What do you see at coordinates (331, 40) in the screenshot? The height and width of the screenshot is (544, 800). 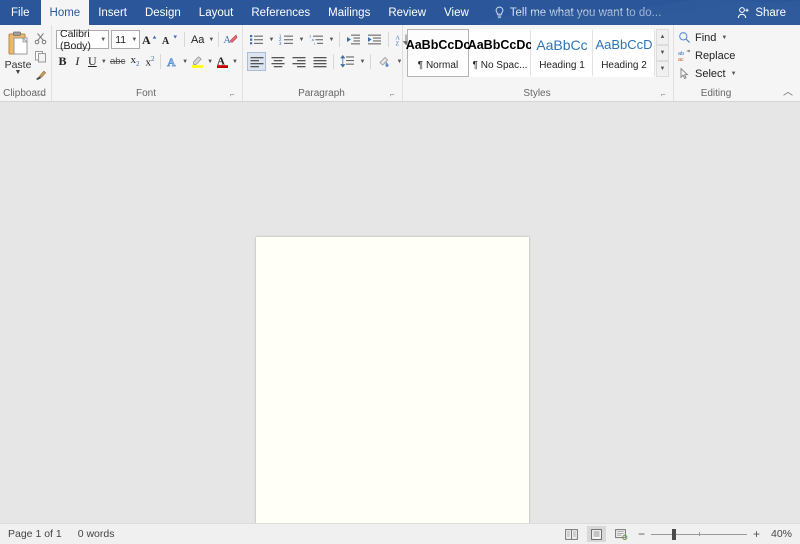 I see `multilevel-caret-icon: ▼` at bounding box center [331, 40].